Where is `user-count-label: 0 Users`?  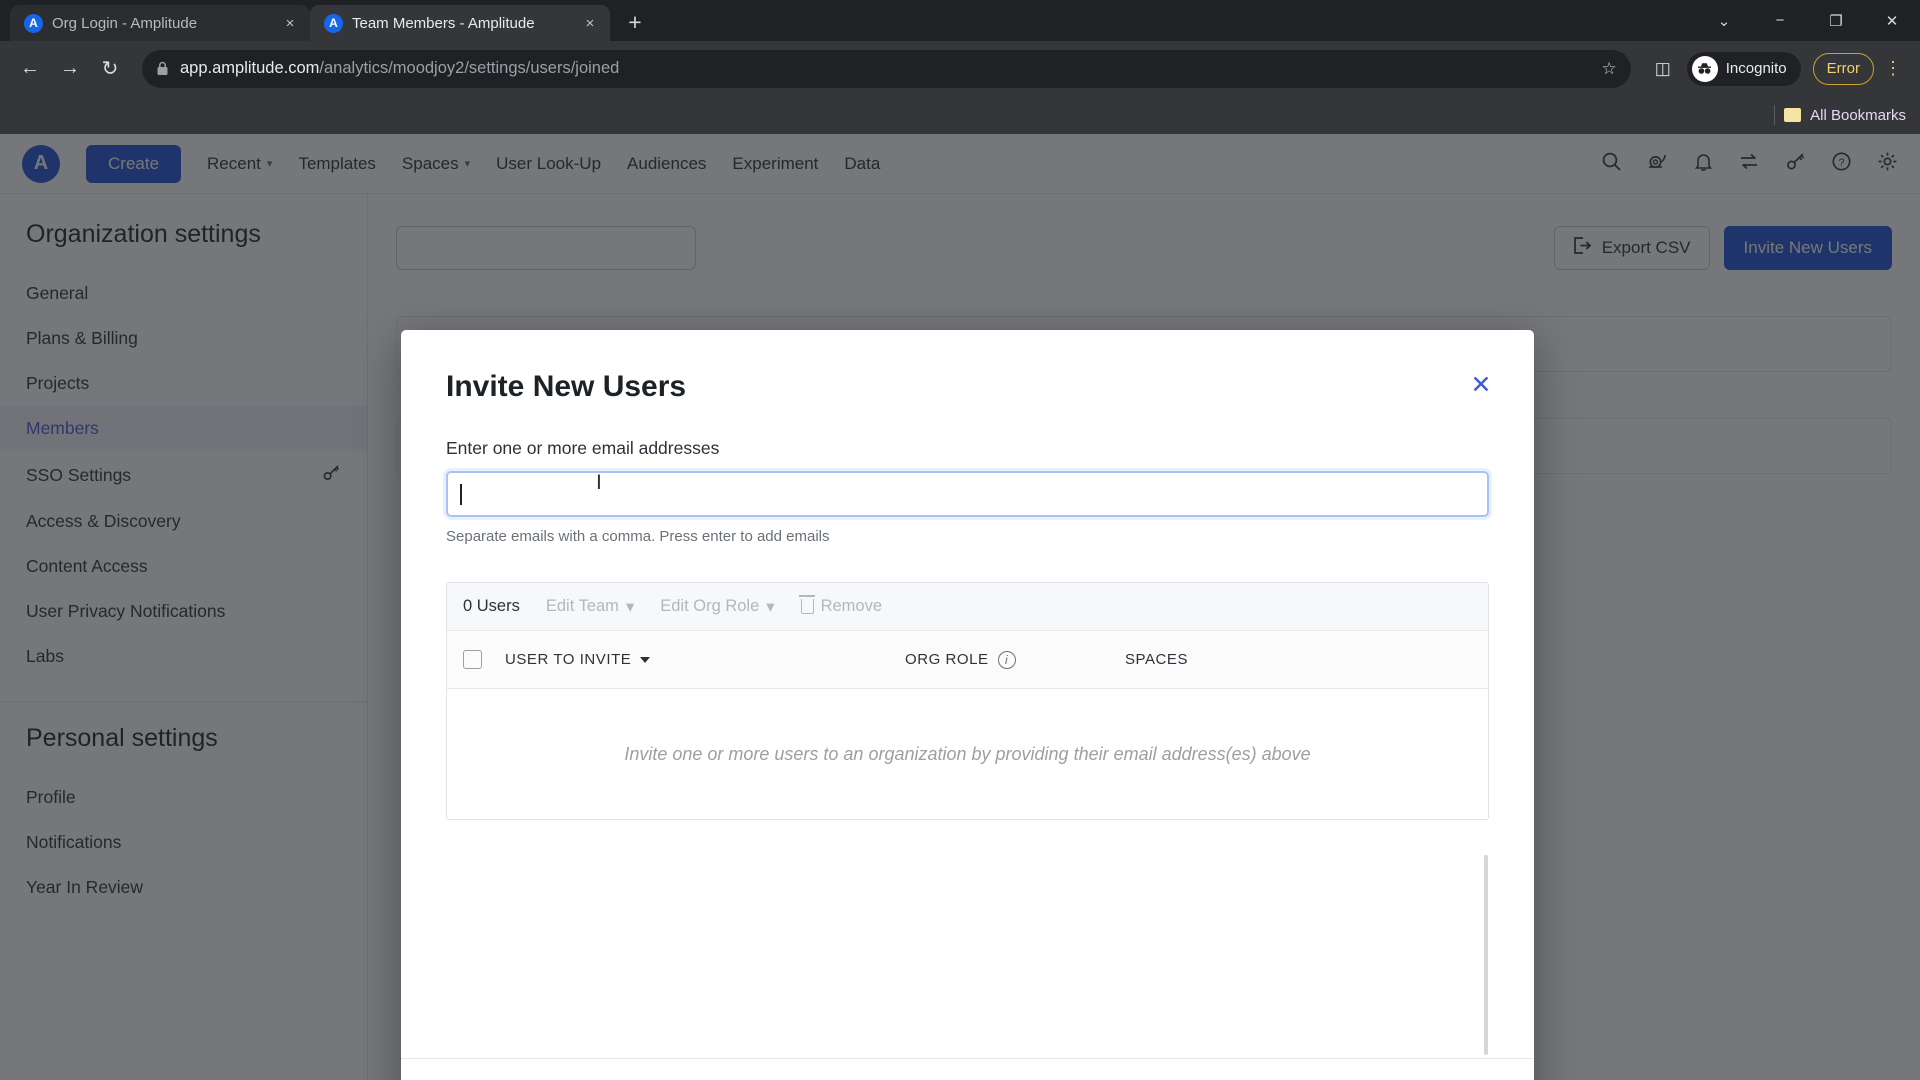
user-count-label: 0 Users is located at coordinates (491, 606).